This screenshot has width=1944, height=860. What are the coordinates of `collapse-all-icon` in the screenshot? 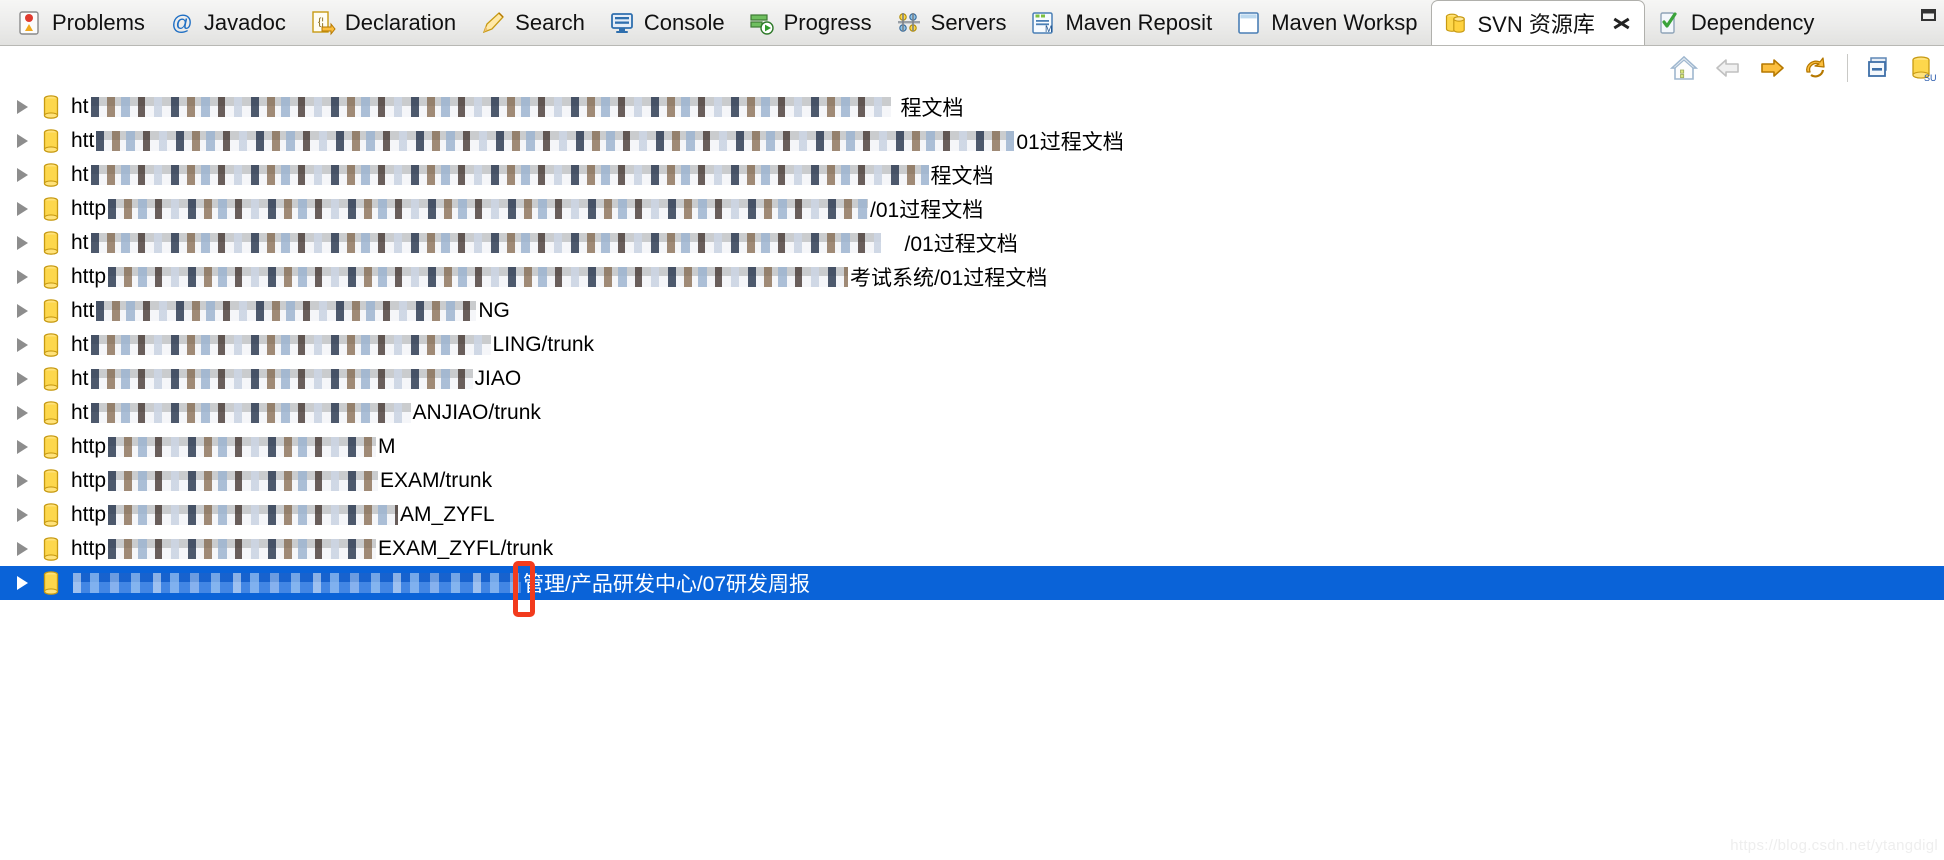 It's located at (1879, 68).